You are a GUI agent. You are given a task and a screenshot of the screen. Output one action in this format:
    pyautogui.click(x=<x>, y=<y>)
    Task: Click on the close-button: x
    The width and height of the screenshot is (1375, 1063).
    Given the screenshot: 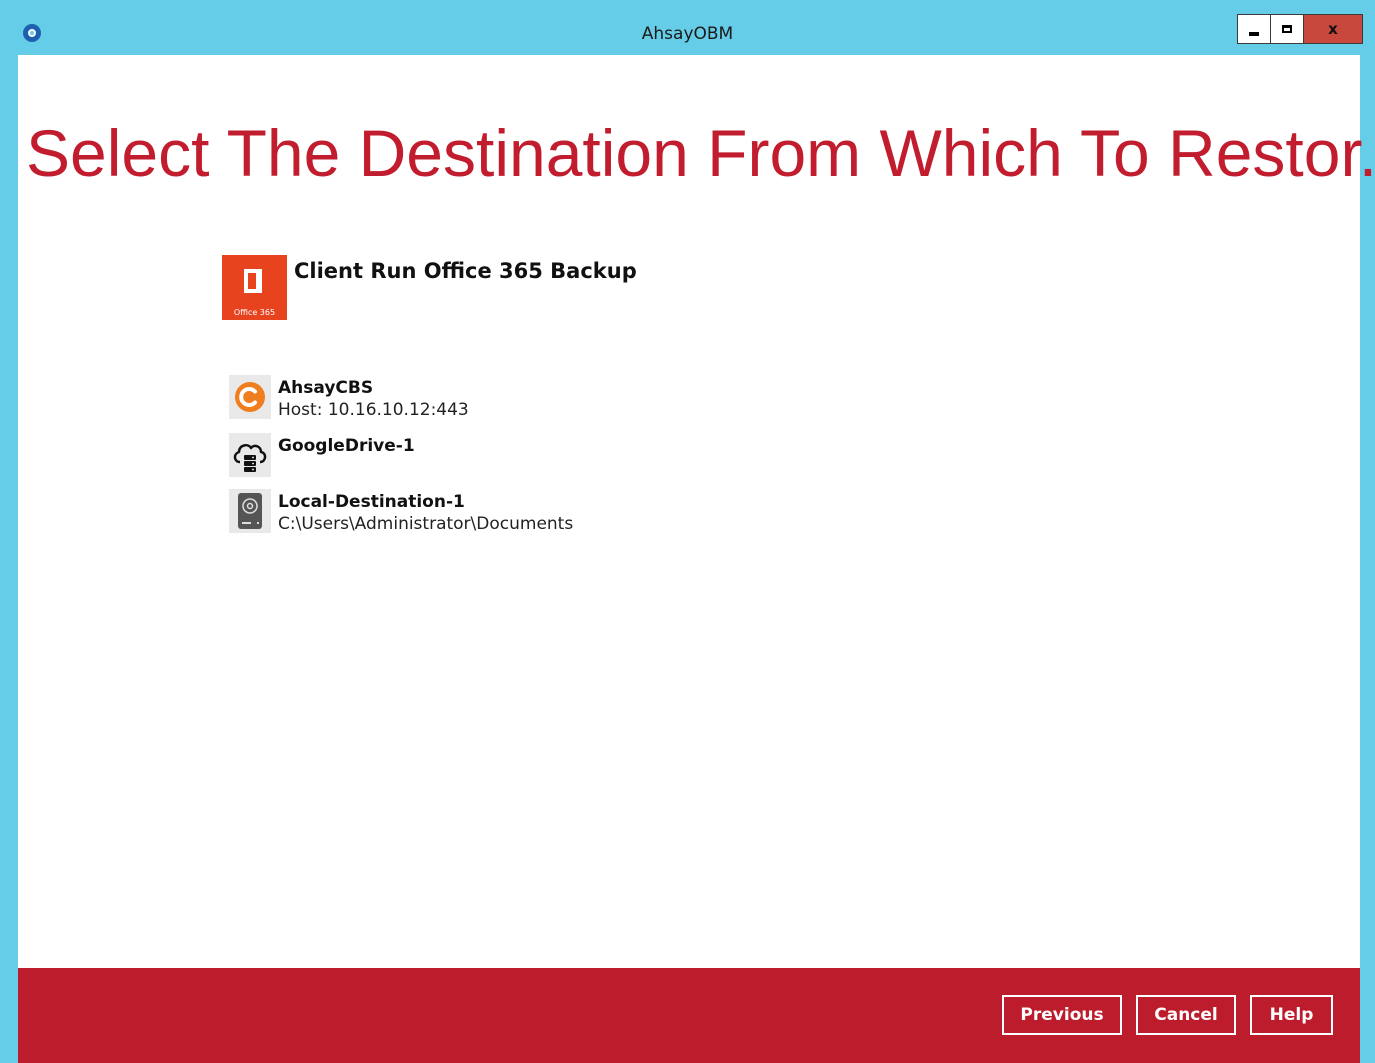 What is the action you would take?
    pyautogui.click(x=1333, y=29)
    